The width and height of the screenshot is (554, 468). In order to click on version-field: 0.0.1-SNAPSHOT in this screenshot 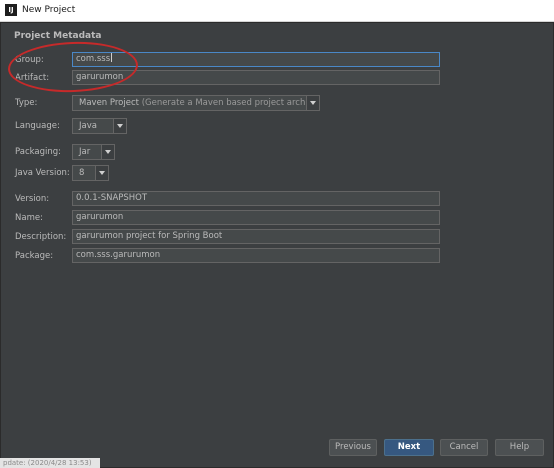, I will do `click(256, 198)`.